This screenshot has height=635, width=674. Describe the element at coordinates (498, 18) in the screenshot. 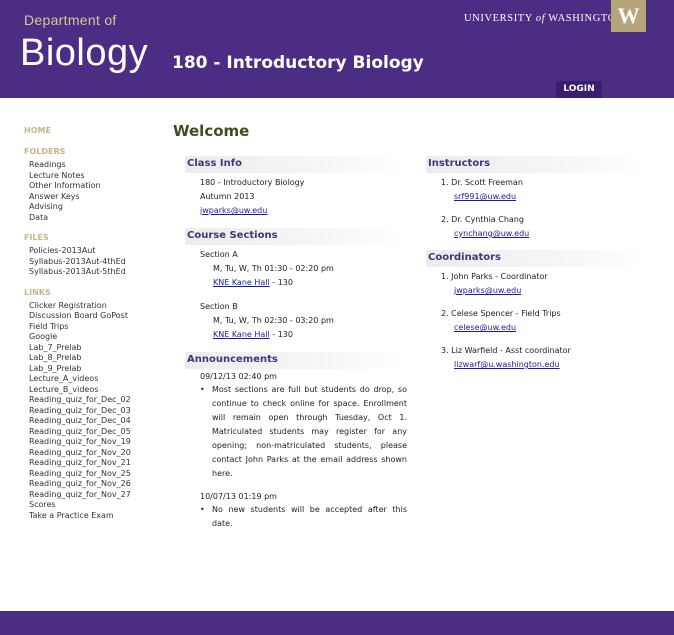

I see `uw-wordmark-left: UNIVERSITY` at that location.